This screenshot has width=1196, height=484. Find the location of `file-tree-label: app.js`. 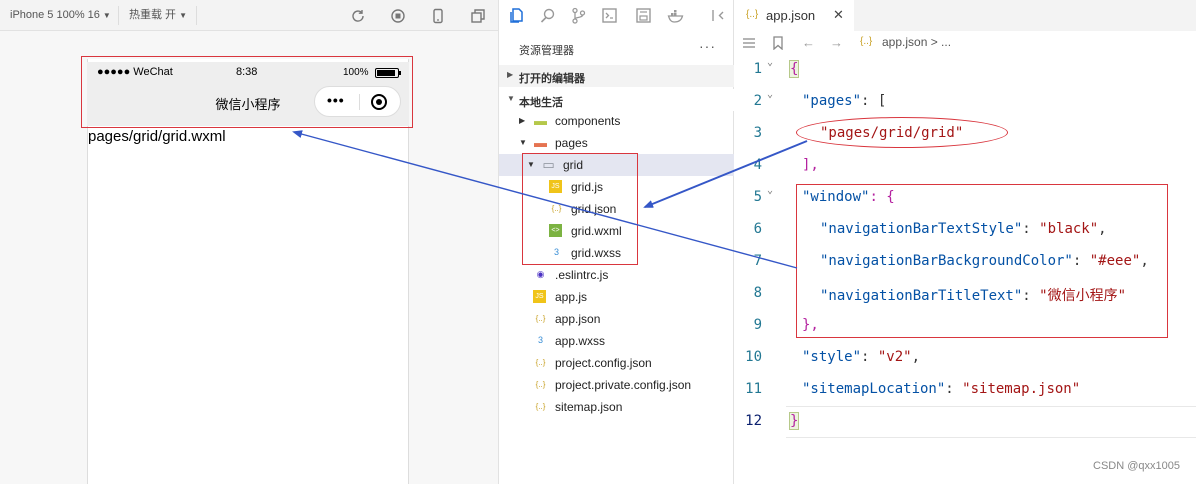

file-tree-label: app.js is located at coordinates (571, 297).